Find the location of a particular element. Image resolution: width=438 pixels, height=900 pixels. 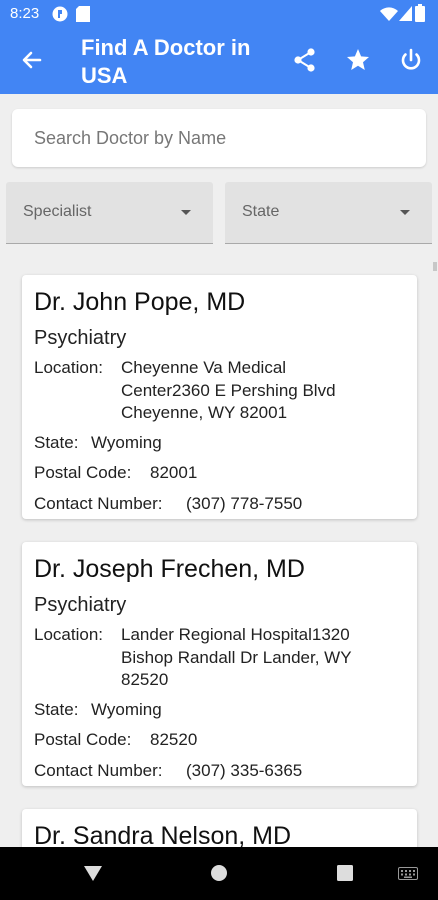

signal-icon is located at coordinates (405, 13).